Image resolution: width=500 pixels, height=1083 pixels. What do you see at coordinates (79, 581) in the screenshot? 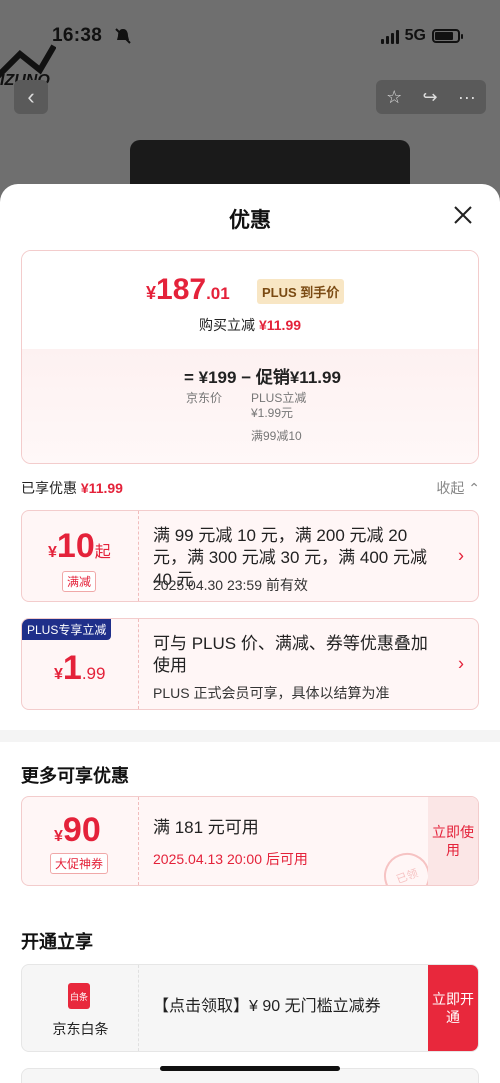
I see `coupon-badge: 满减` at bounding box center [79, 581].